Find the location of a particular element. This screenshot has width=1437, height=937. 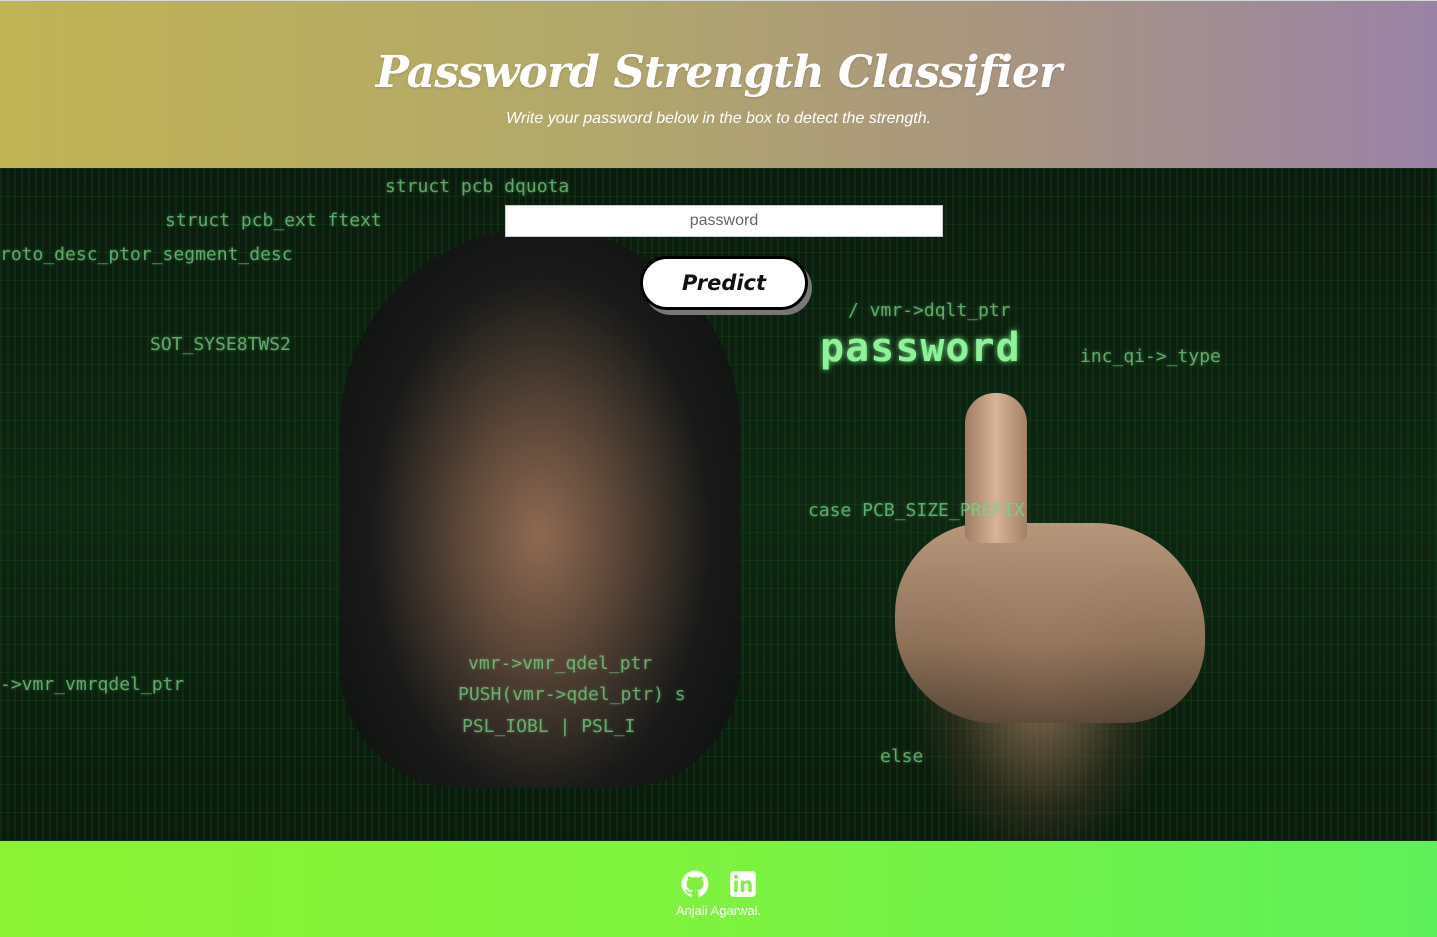

social-links is located at coordinates (718, 884).